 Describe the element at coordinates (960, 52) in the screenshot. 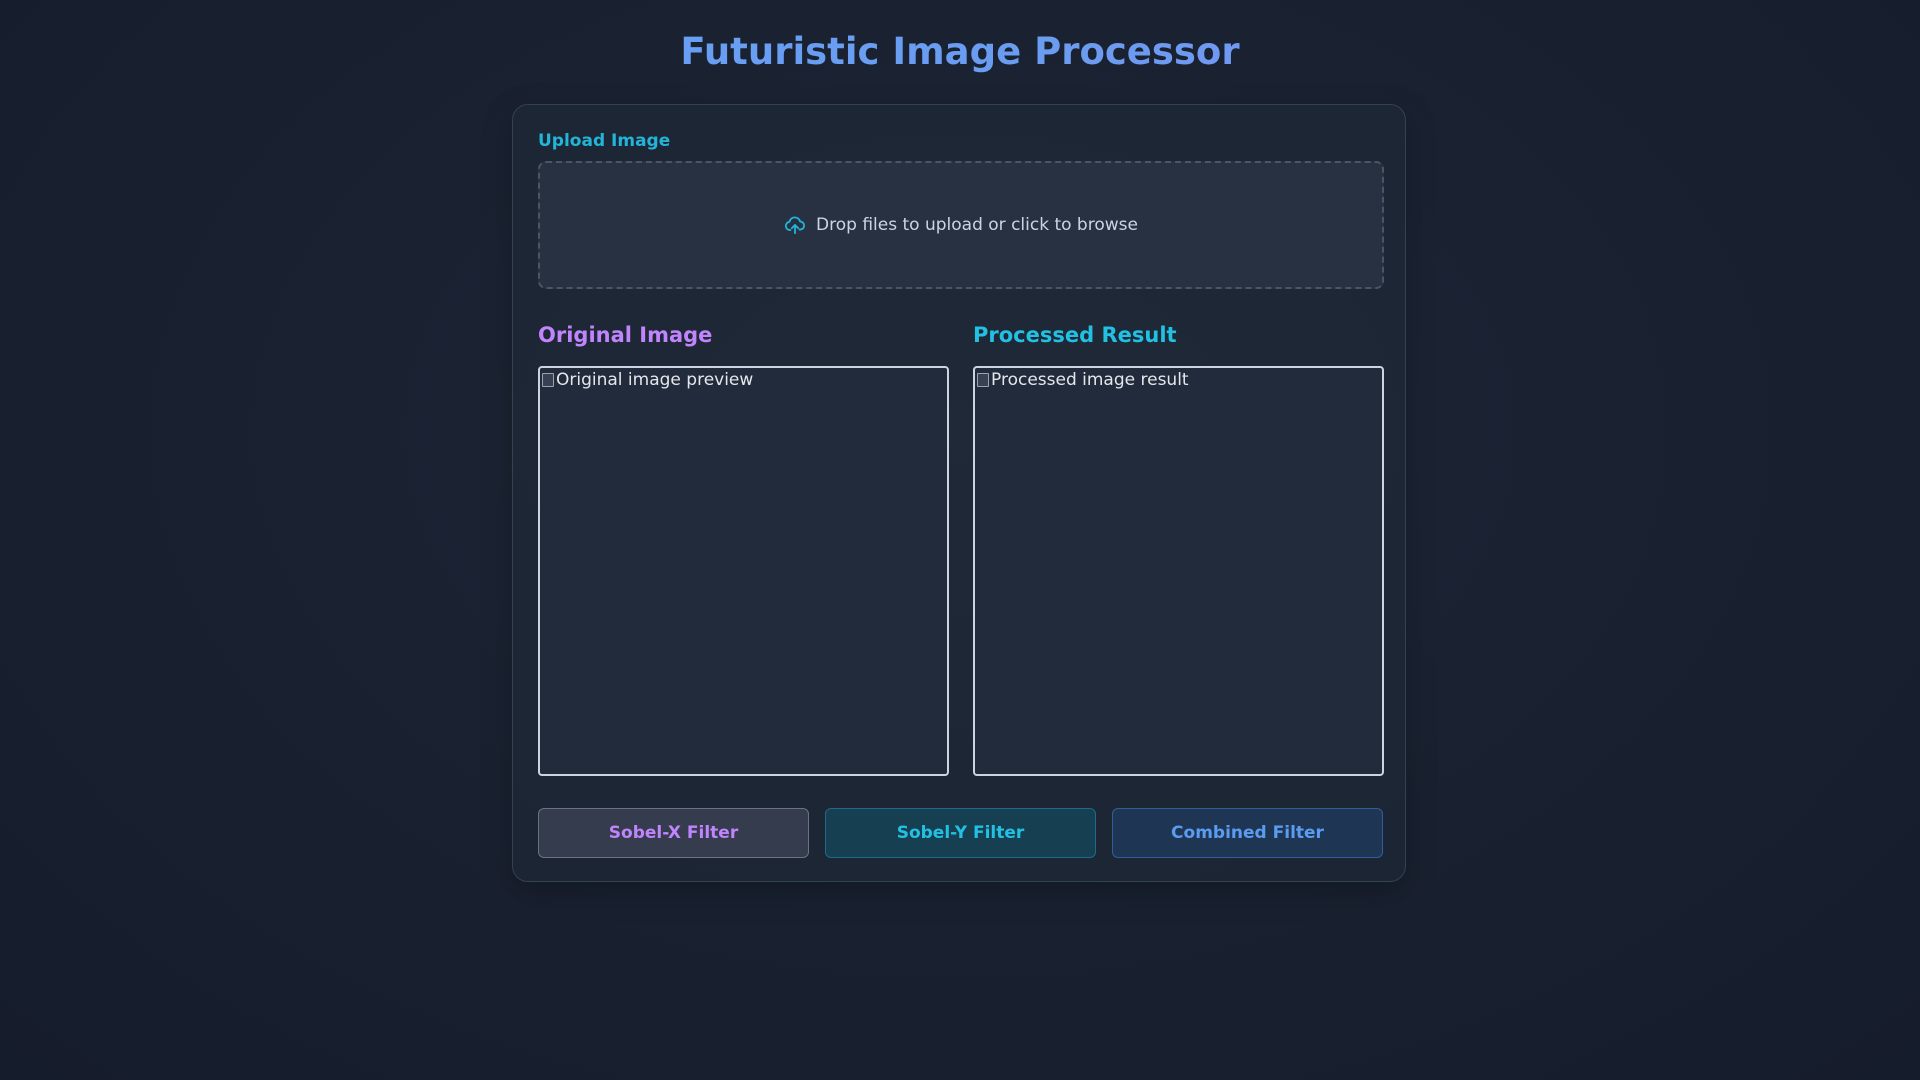

I see `page-title: Futuristic Image Processor` at that location.